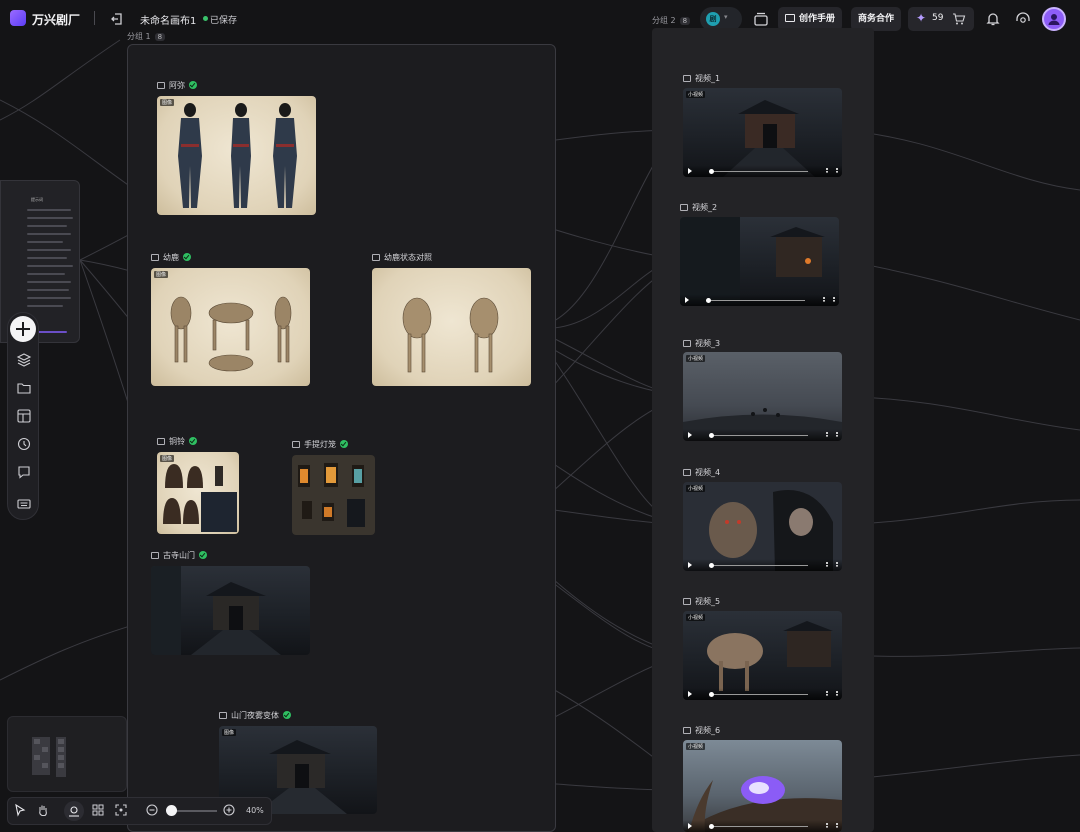 This screenshot has width=1080, height=832. Describe the element at coordinates (664, 20) in the screenshot. I see `group-2-name: 分组 2` at that location.